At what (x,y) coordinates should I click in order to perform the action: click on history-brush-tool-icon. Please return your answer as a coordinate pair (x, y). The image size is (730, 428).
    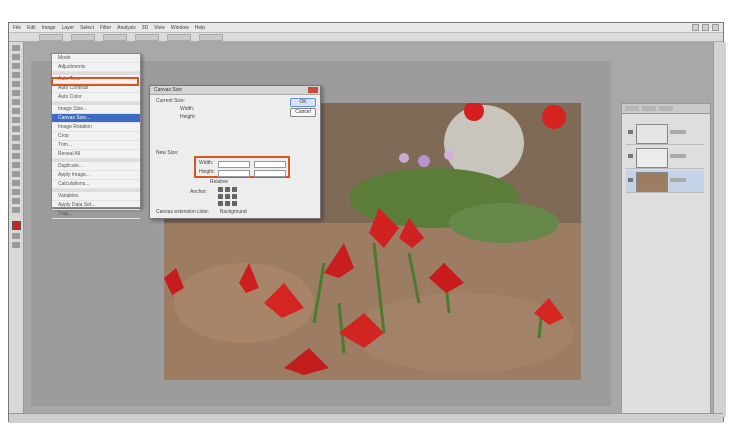
    Looking at the image, I should click on (16, 129).